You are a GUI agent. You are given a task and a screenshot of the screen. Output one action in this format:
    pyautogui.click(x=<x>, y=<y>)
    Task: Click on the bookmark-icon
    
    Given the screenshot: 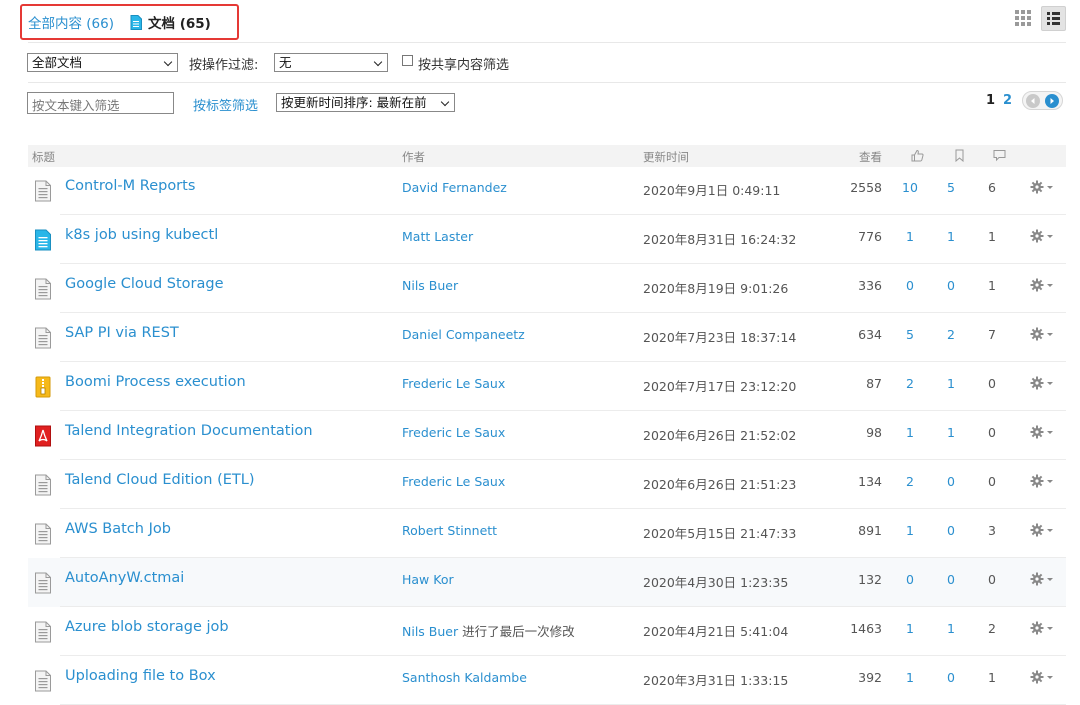 What is the action you would take?
    pyautogui.click(x=959, y=155)
    